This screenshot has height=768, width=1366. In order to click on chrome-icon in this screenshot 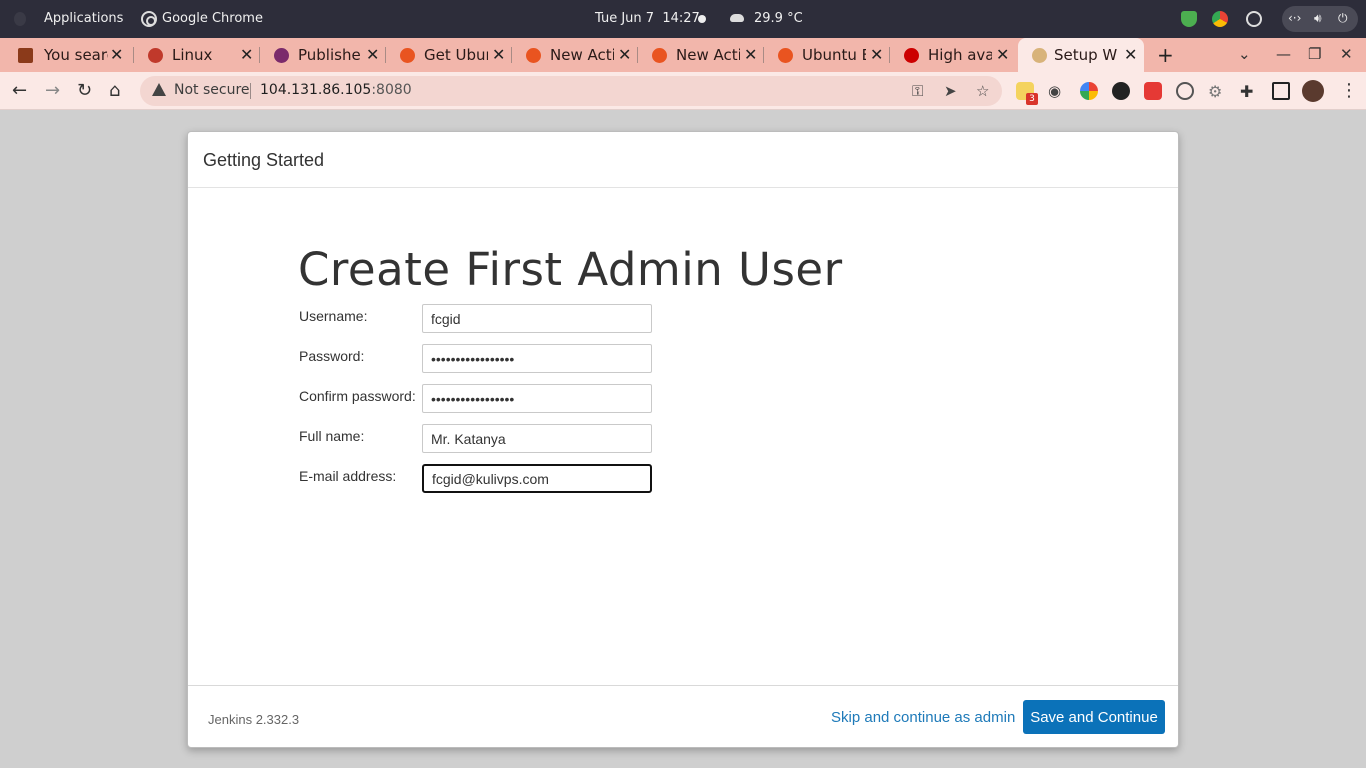, I will do `click(149, 19)`.